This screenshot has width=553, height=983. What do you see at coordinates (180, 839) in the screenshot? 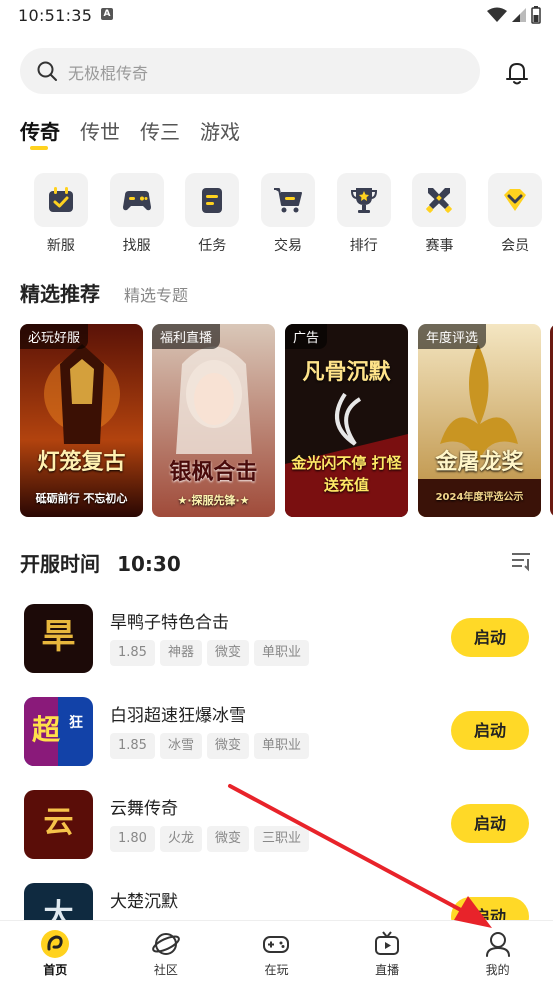
I see `game-tag: 火龙` at bounding box center [180, 839].